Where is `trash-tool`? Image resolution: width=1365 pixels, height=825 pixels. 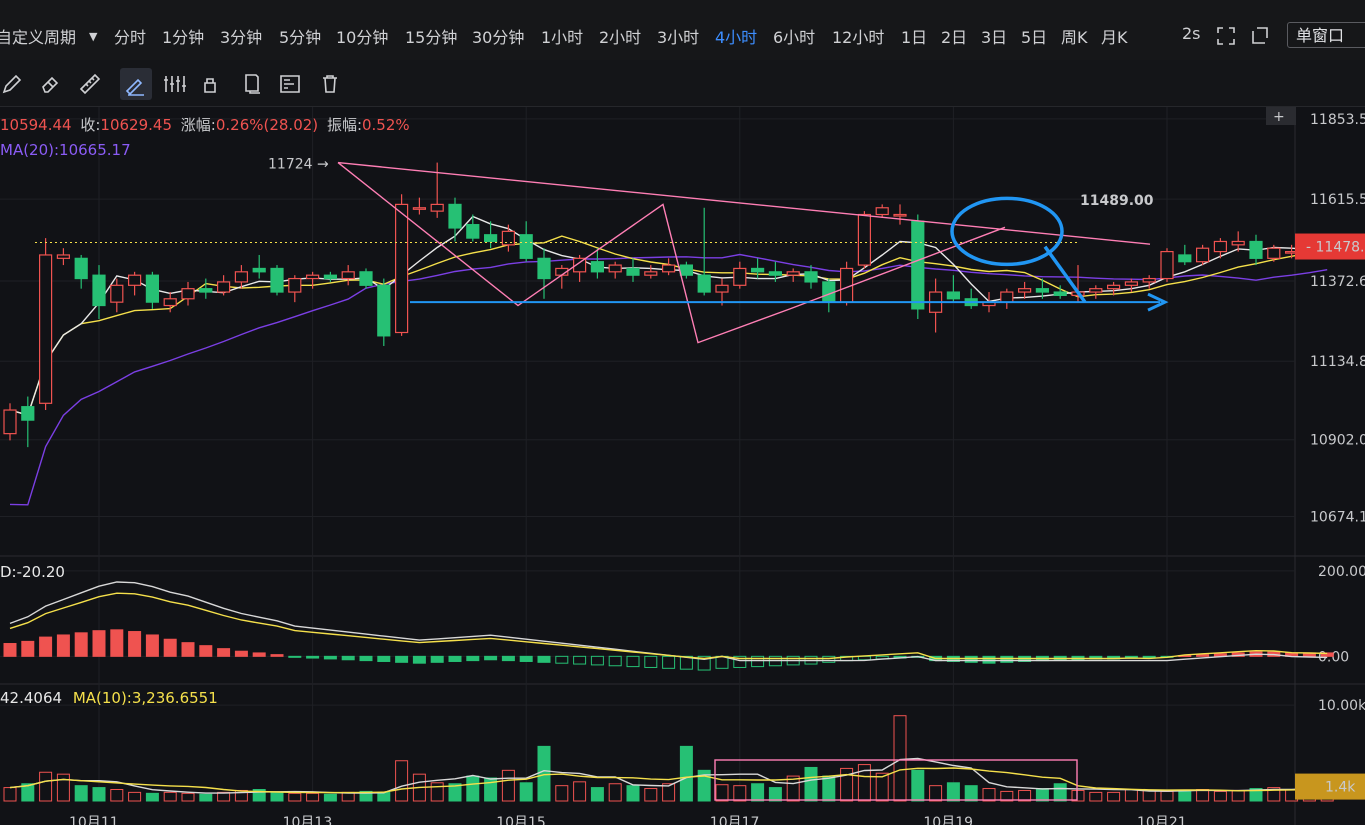
trash-tool is located at coordinates (330, 84).